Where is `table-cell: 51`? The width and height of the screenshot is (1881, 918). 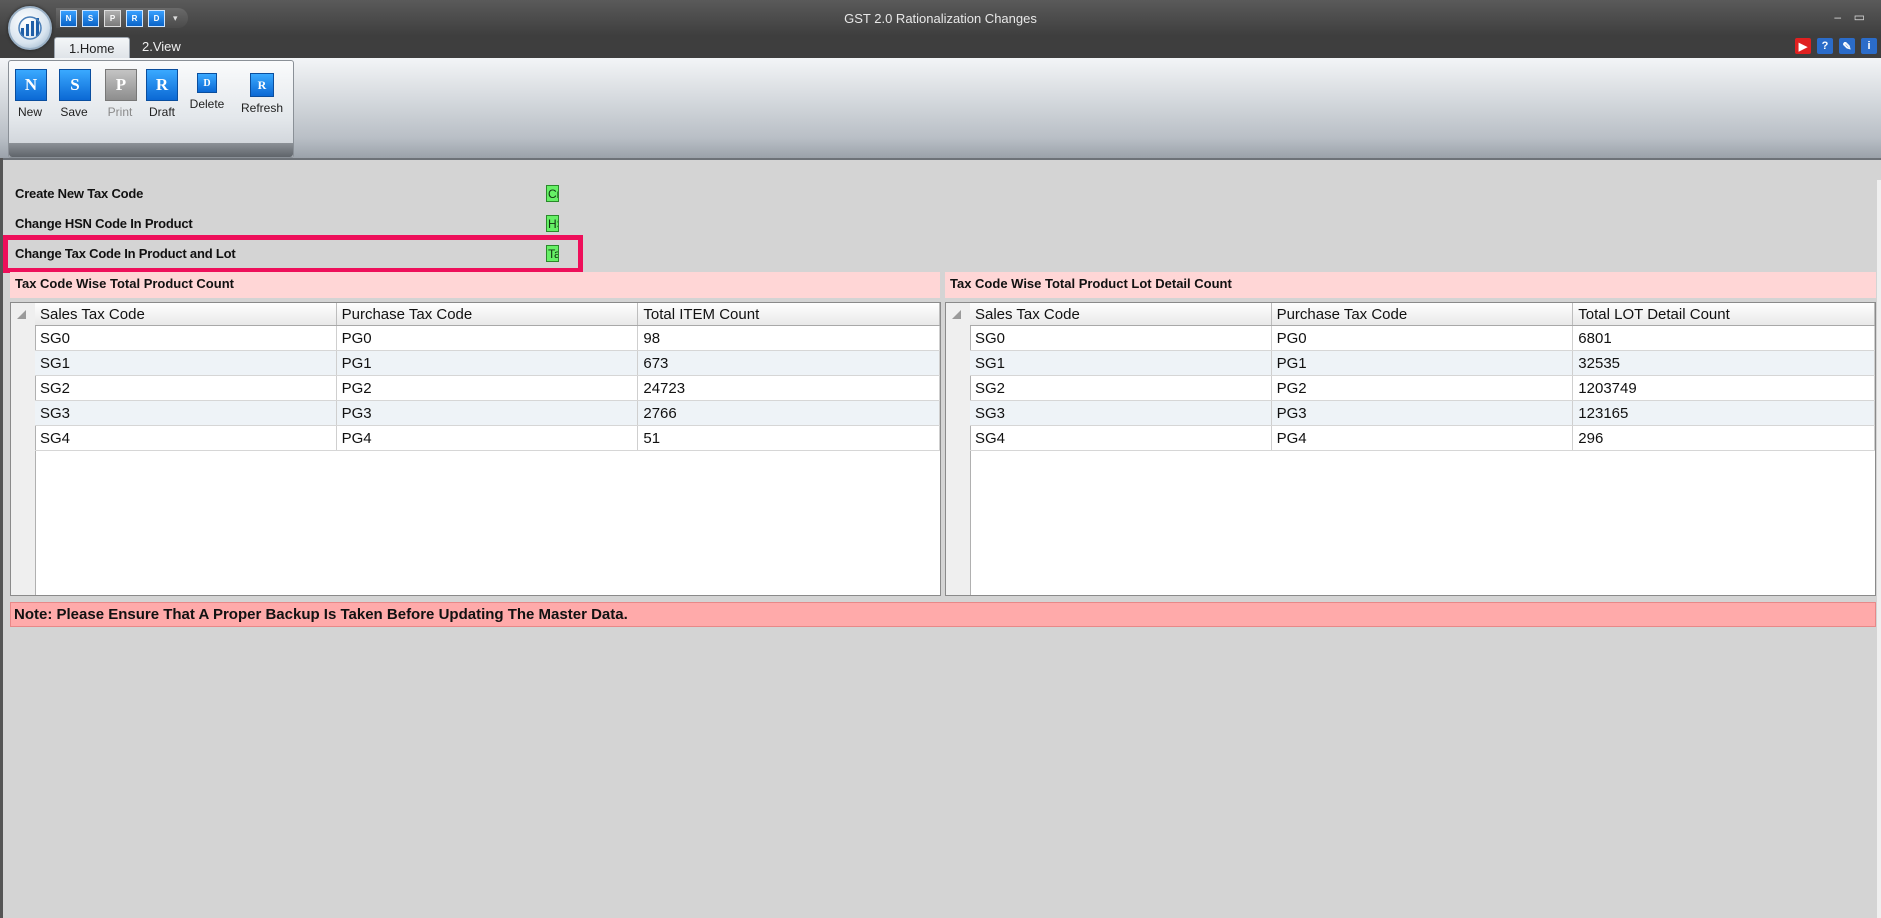 table-cell: 51 is located at coordinates (788, 438).